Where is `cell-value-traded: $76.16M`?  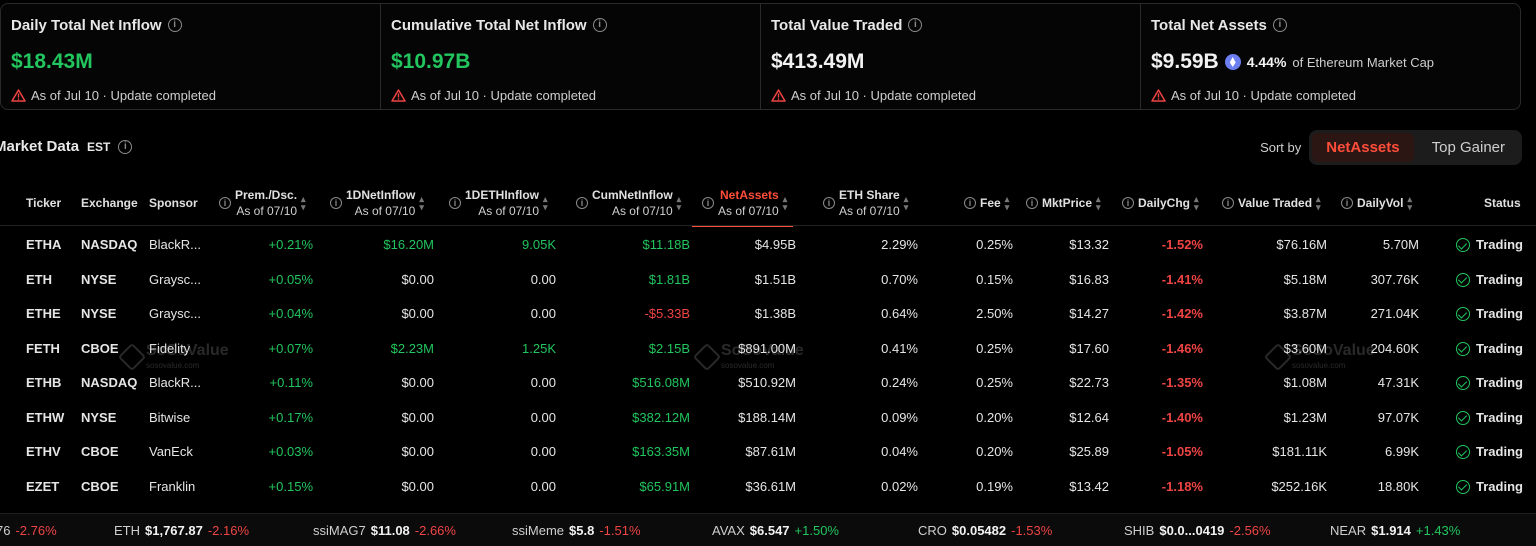 cell-value-traded: $76.16M is located at coordinates (1301, 244).